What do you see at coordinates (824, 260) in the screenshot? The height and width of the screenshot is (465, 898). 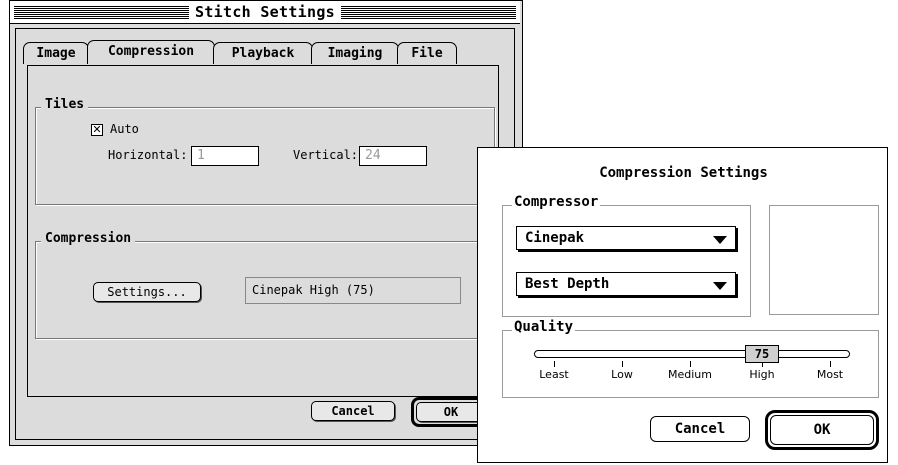 I see `preview-box` at bounding box center [824, 260].